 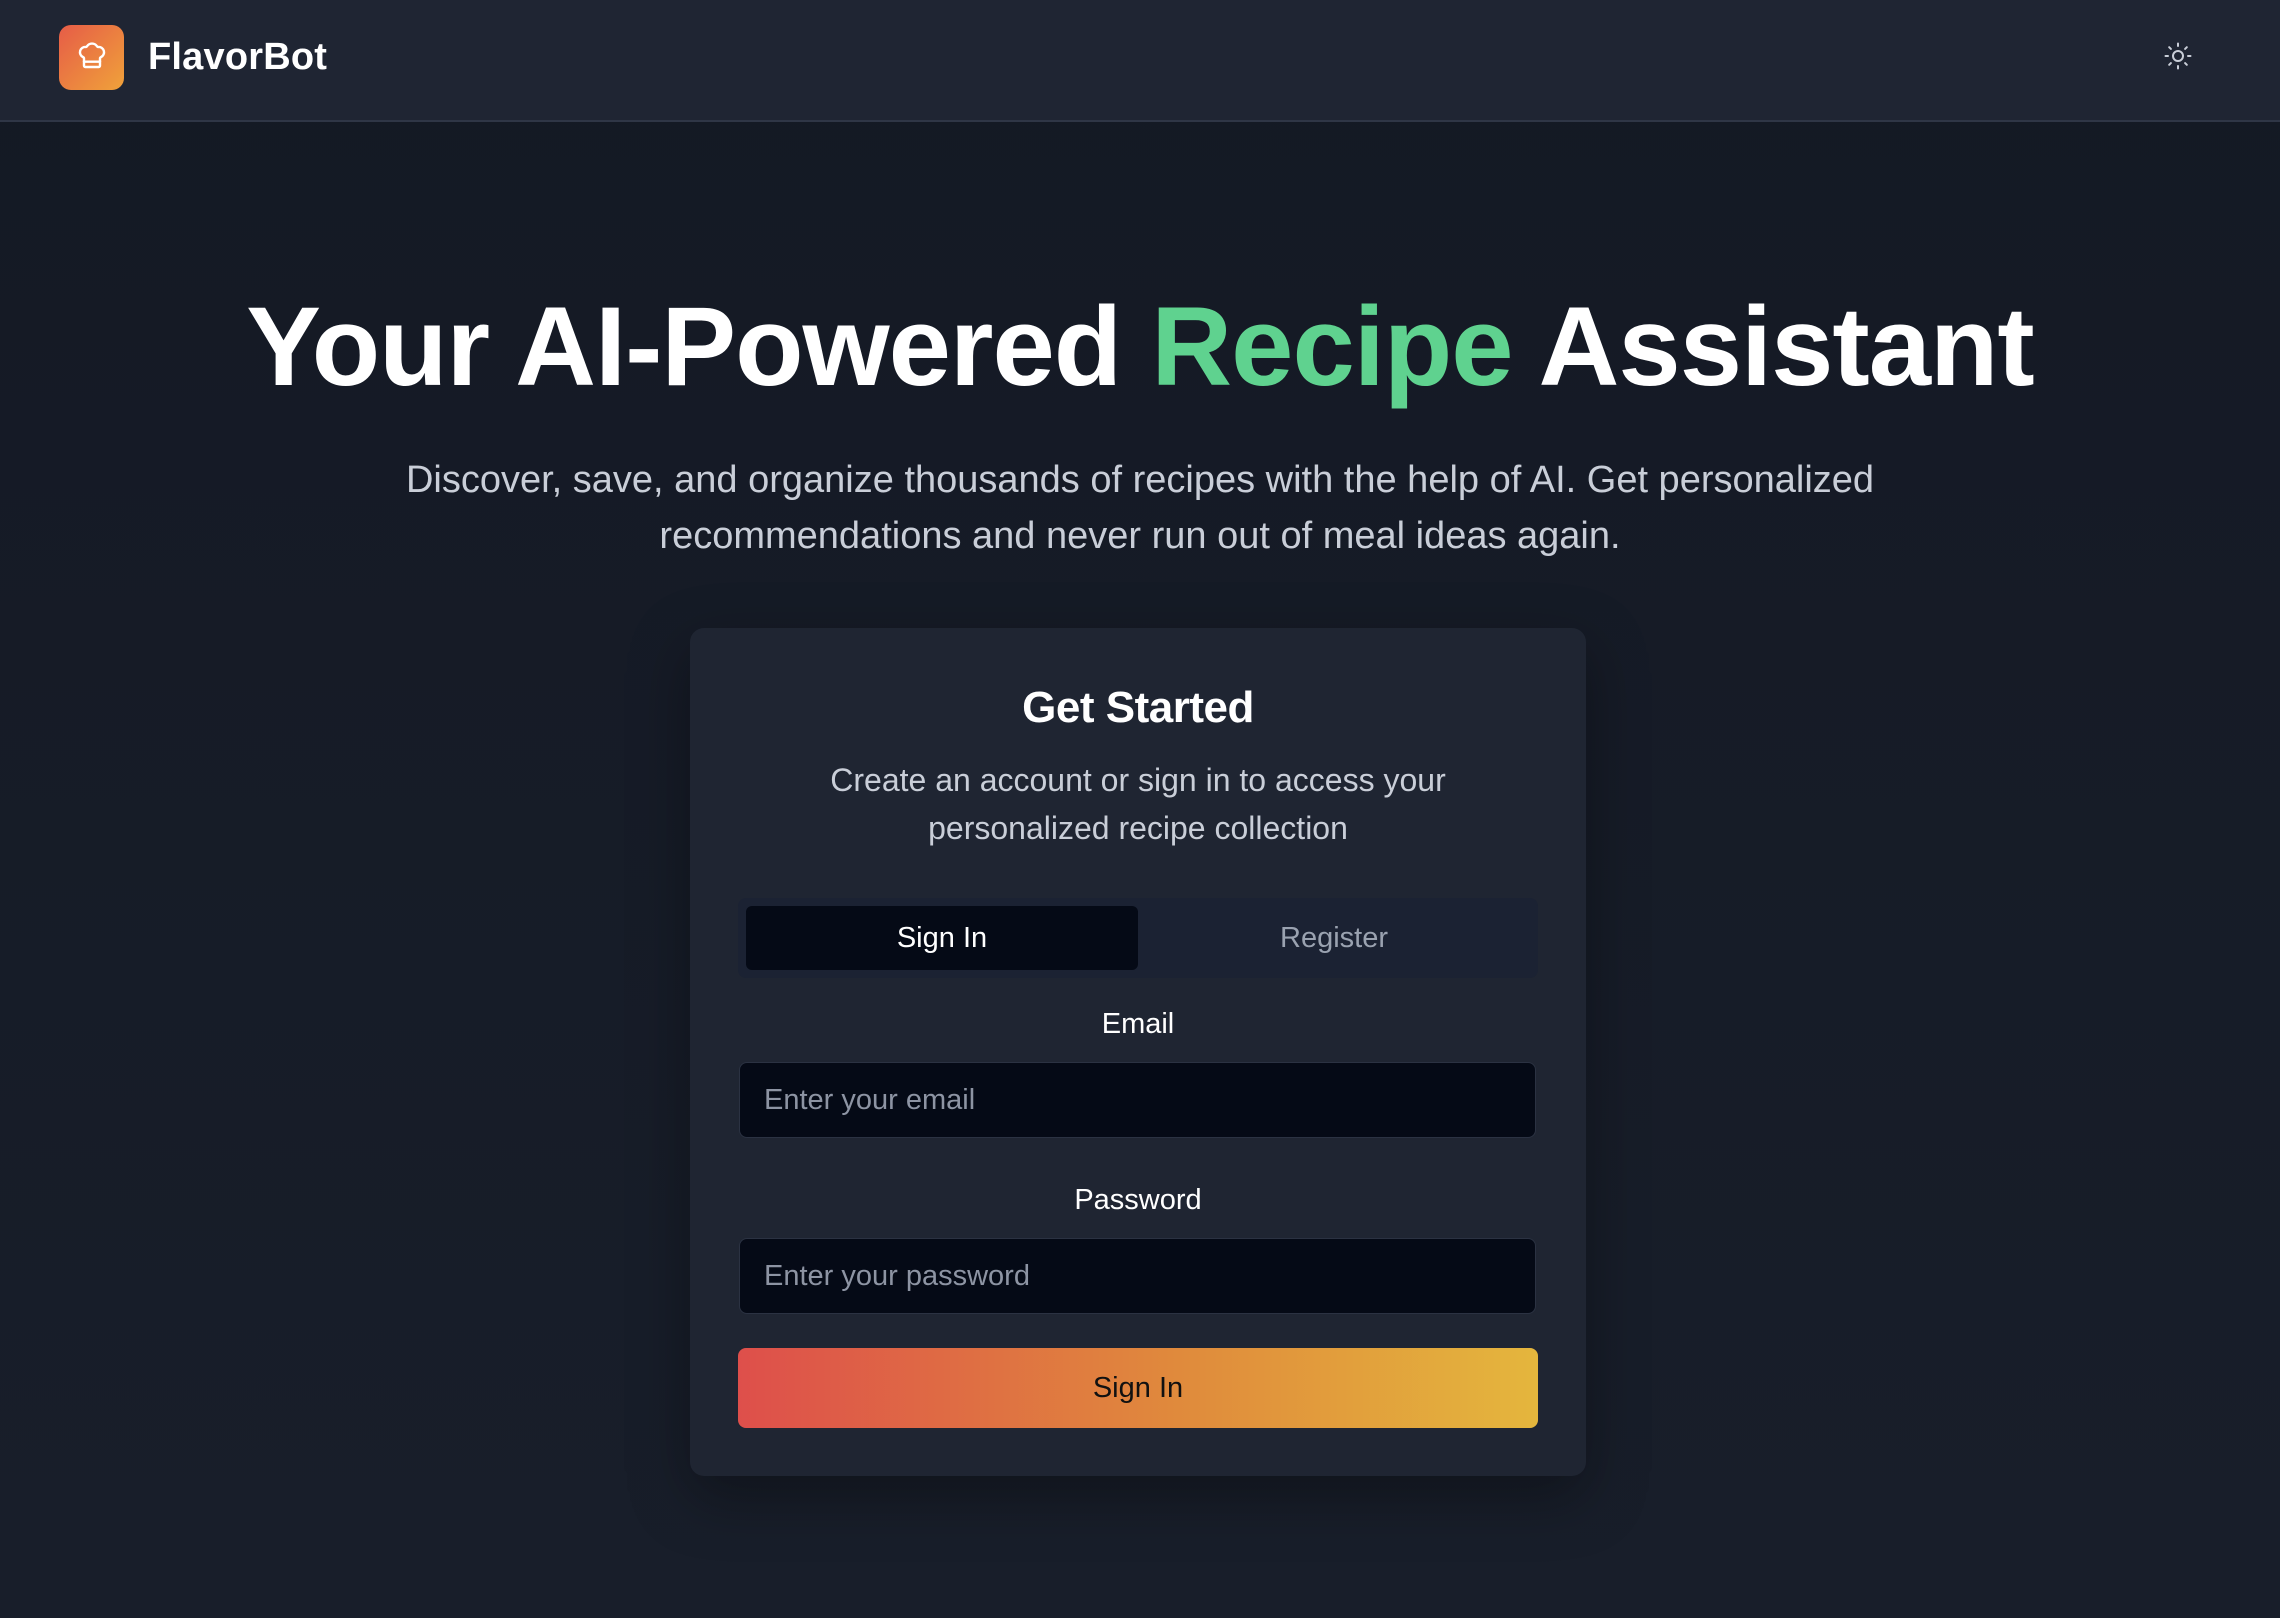 I want to click on top-navigation-bar: FlavorBot, so click(x=1140, y=61).